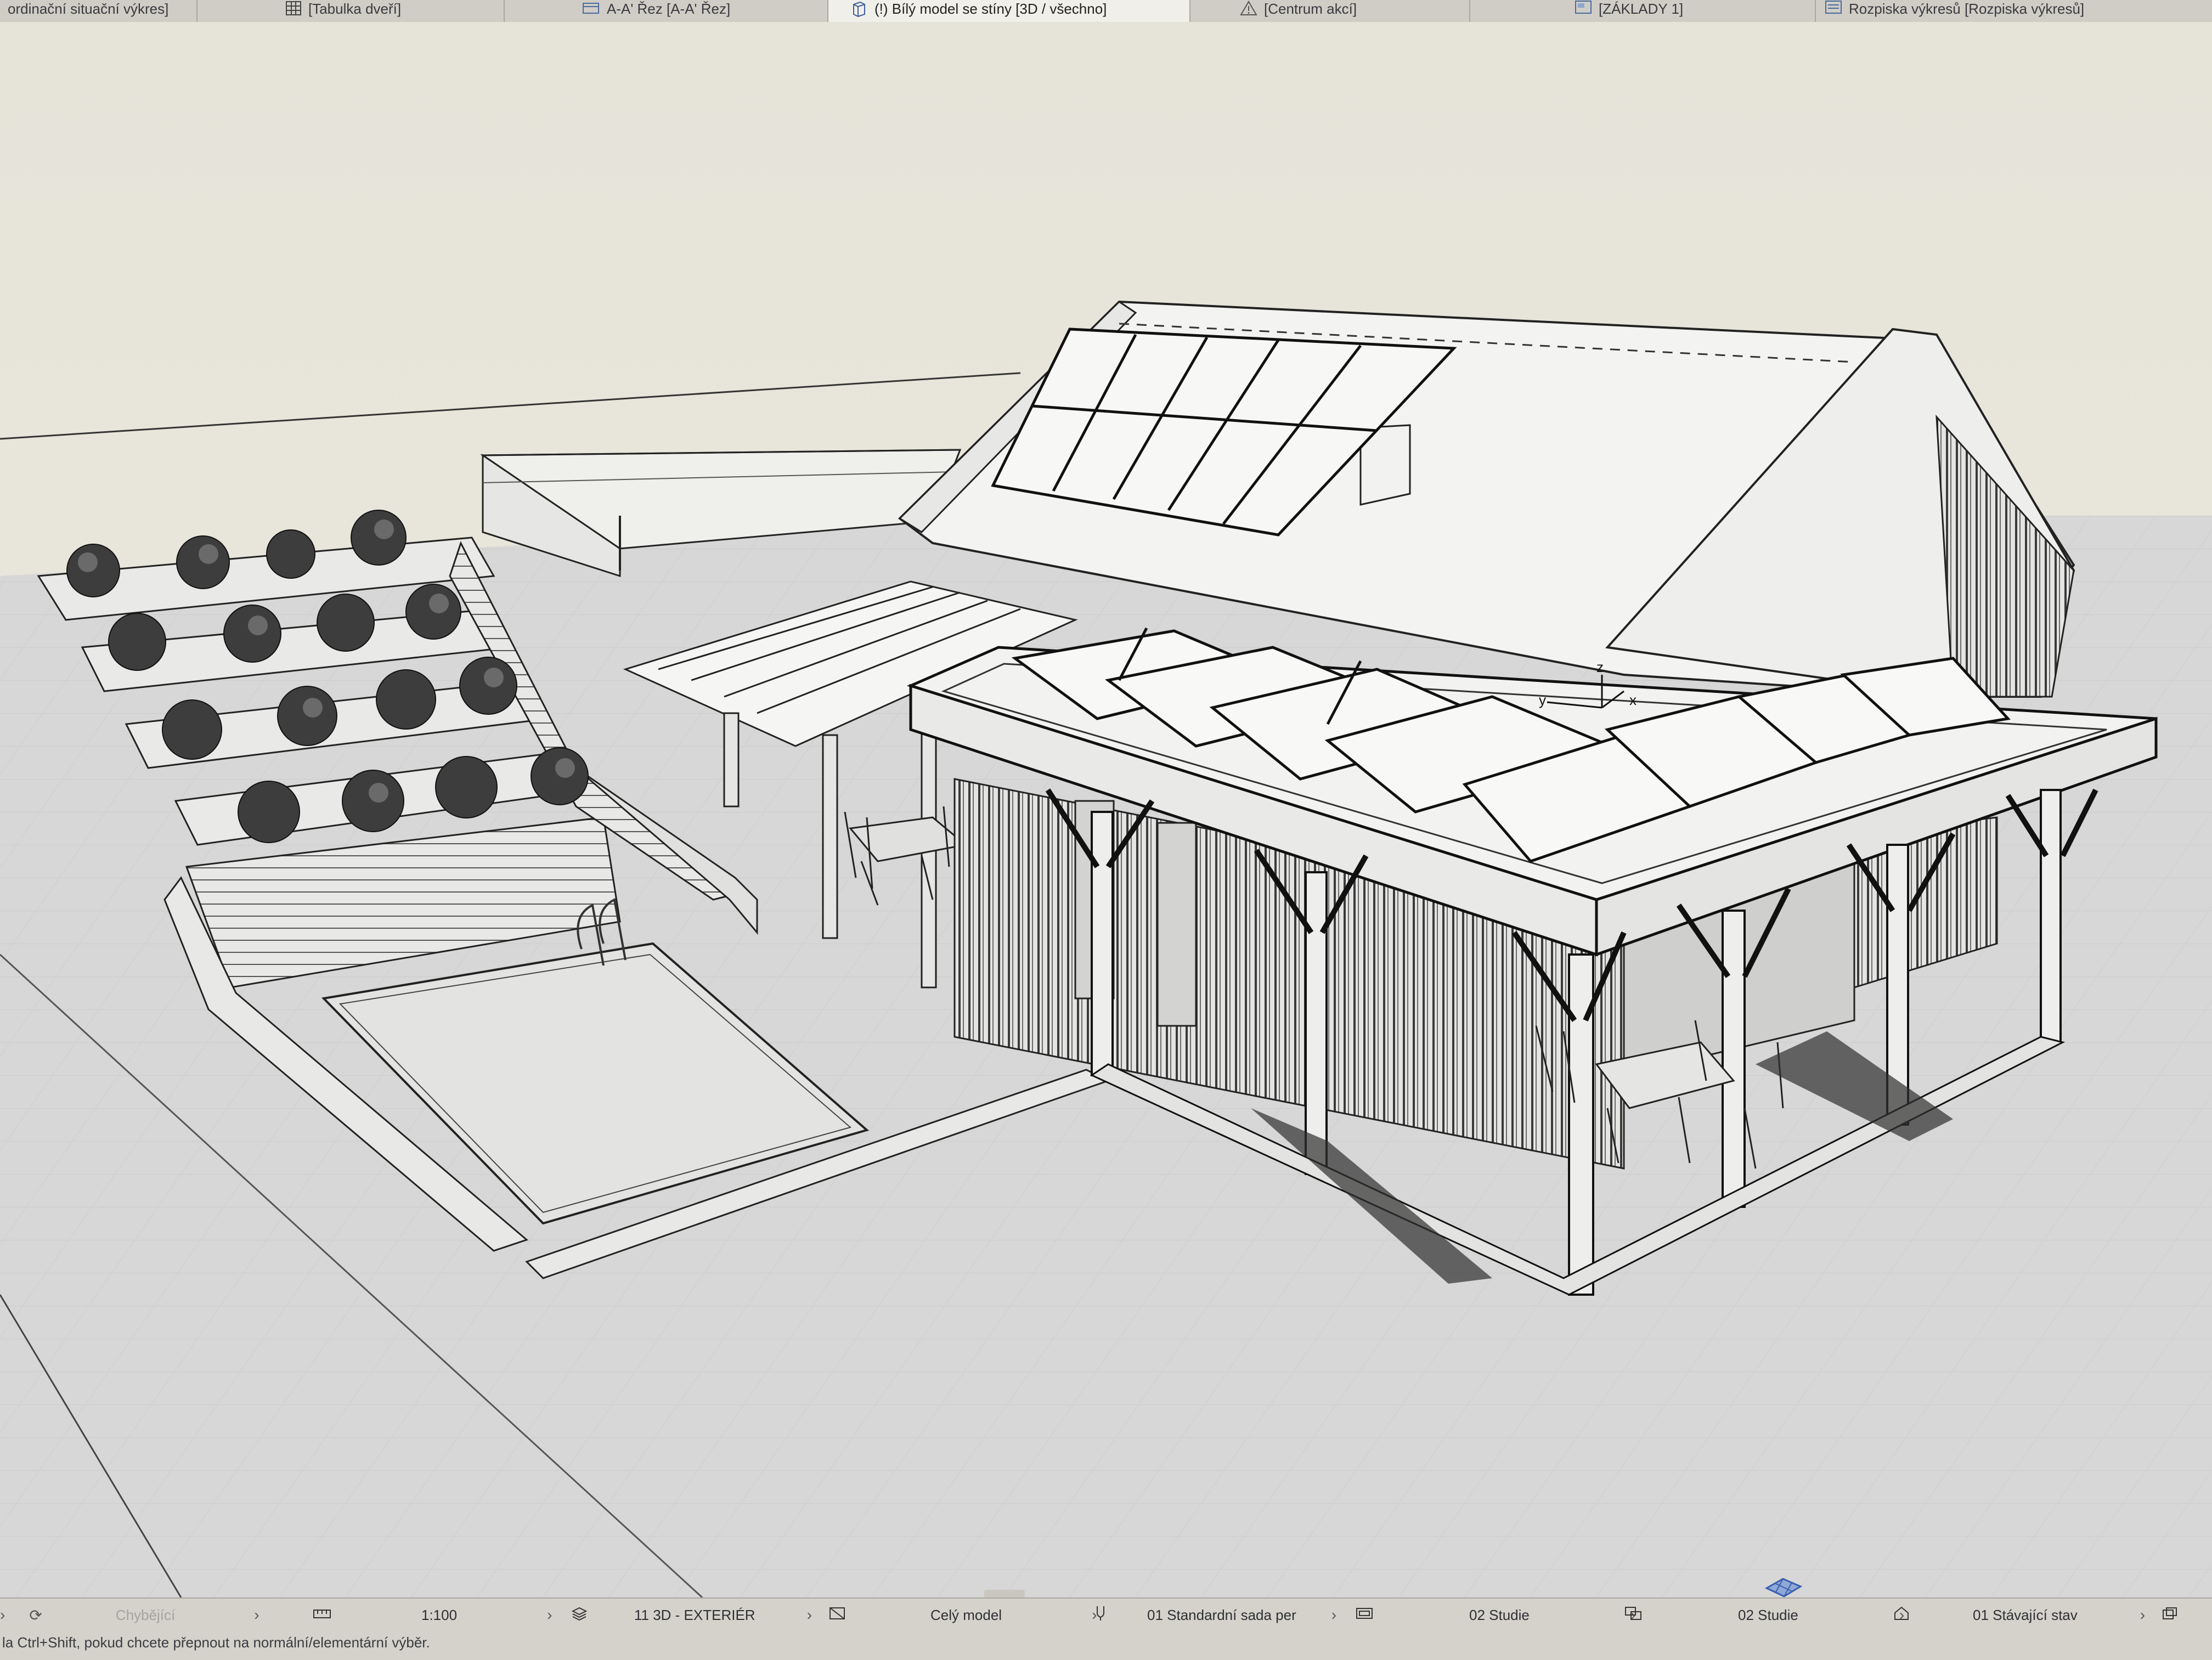  I want to click on axis-label-z: z, so click(1600, 667).